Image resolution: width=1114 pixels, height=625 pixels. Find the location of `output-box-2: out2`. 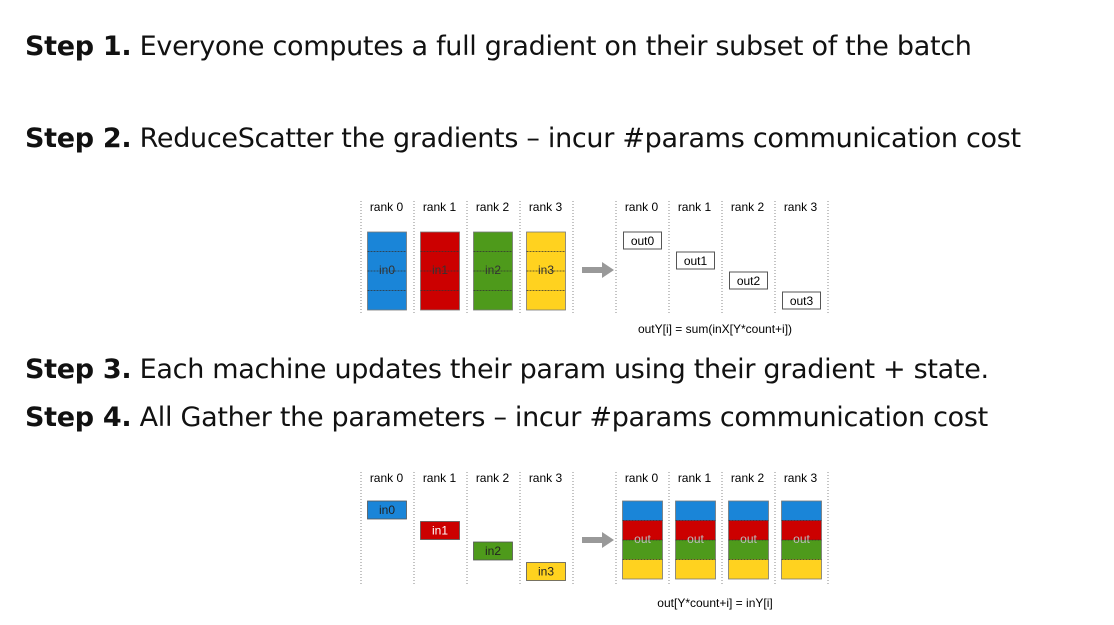

output-box-2: out2 is located at coordinates (748, 280).